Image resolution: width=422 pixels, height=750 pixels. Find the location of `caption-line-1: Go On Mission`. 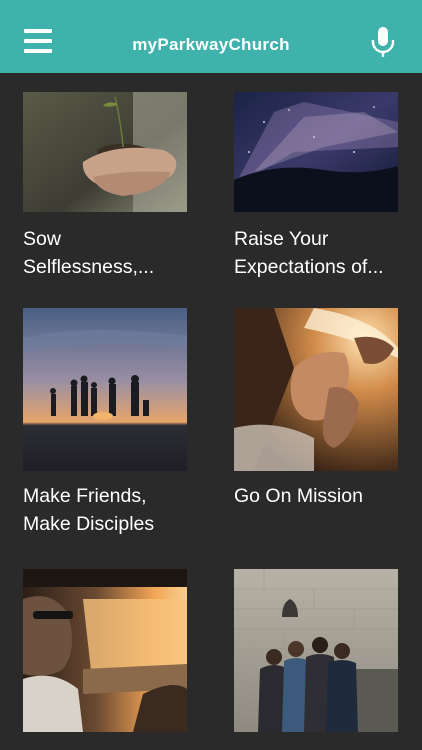

caption-line-1: Go On Mission is located at coordinates (298, 496).